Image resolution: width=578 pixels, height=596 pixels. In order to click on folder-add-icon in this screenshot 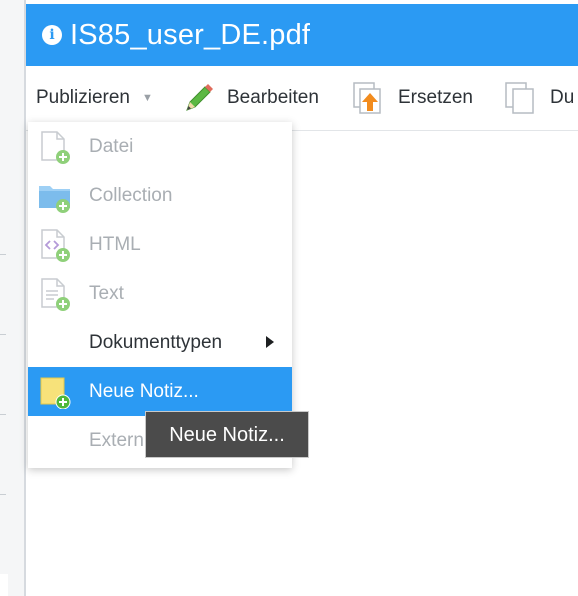, I will do `click(54, 199)`.